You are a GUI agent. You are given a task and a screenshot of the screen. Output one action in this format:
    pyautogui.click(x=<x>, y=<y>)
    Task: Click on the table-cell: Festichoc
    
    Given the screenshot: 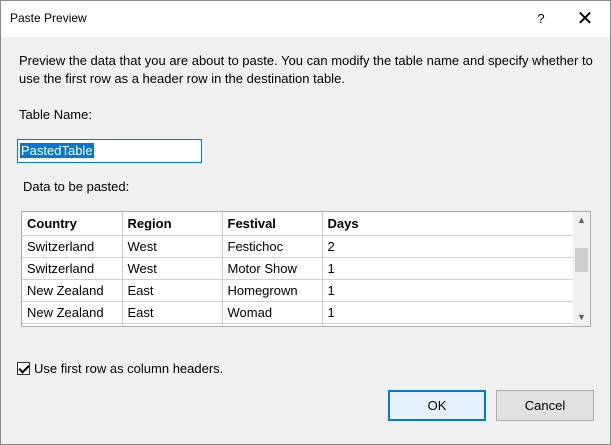 What is the action you would take?
    pyautogui.click(x=272, y=246)
    